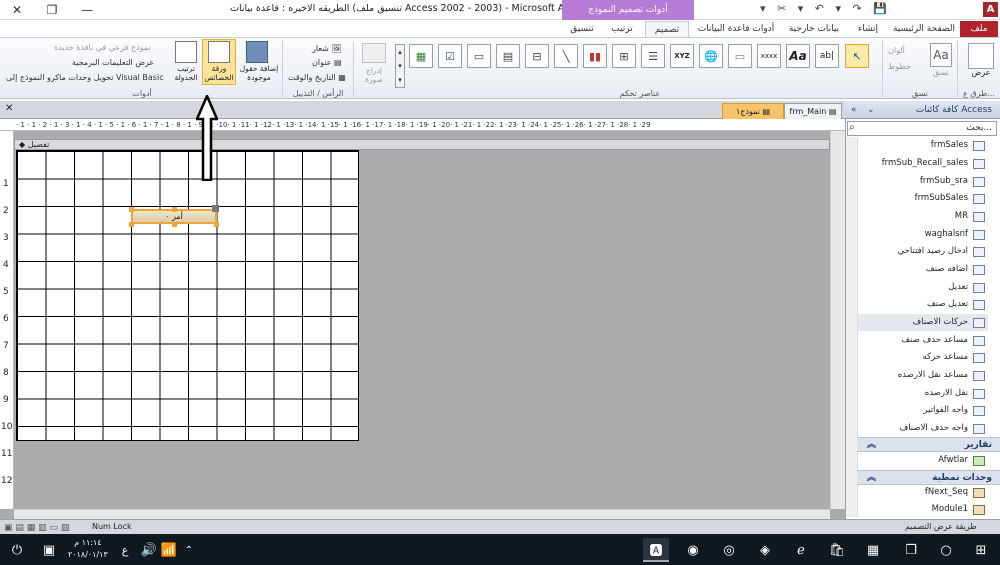 This screenshot has width=1000, height=565. What do you see at coordinates (374, 53) in the screenshot?
I see `insert-image-icon` at bounding box center [374, 53].